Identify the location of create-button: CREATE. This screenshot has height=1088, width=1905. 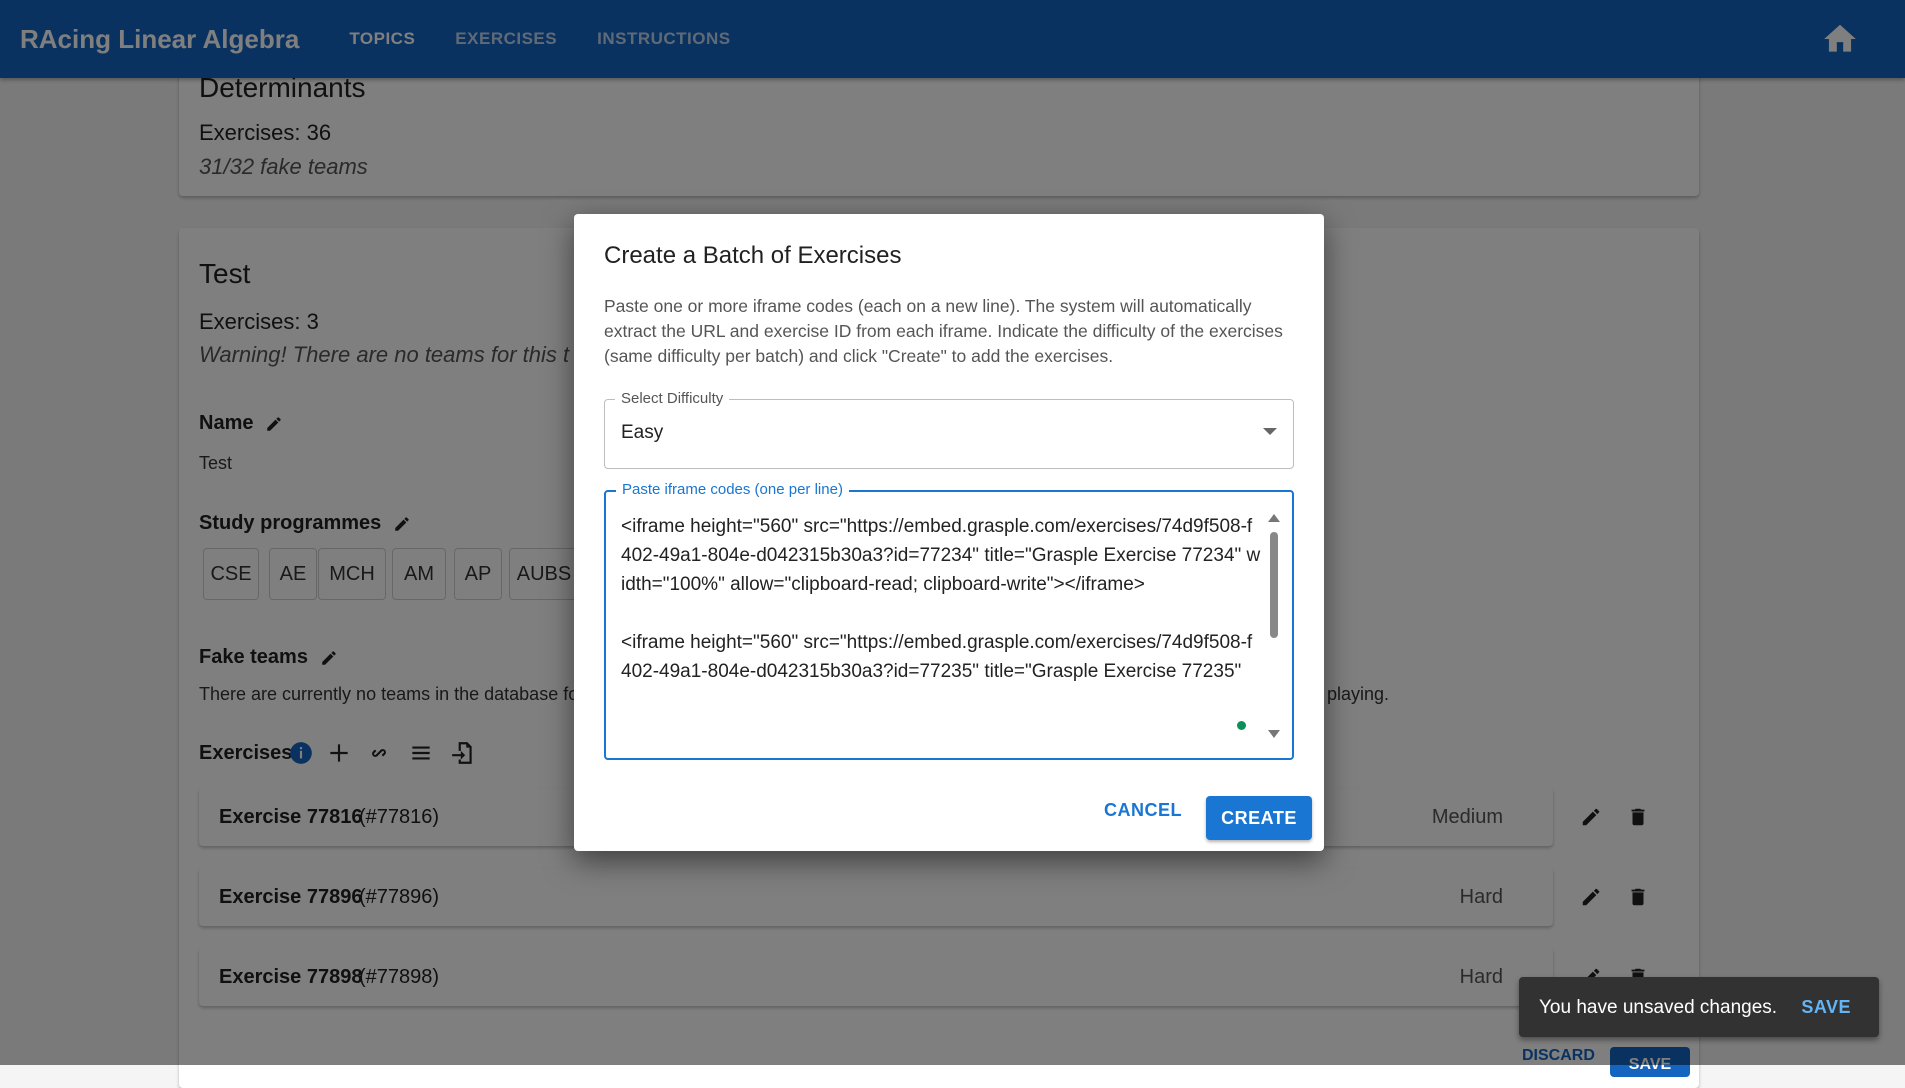
(1259, 818).